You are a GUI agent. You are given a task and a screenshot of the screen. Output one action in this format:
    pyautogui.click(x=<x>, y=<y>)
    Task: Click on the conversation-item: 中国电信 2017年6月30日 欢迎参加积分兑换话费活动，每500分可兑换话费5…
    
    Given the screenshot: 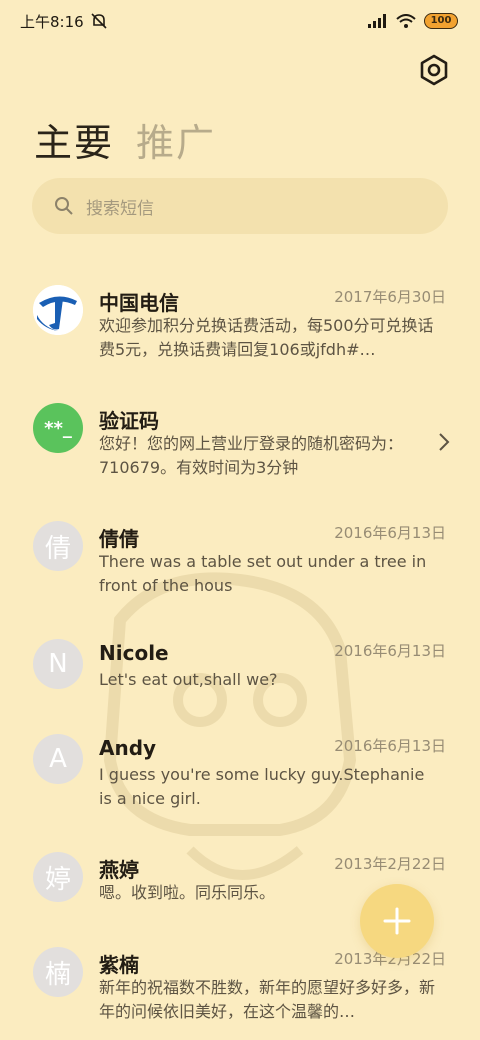 What is the action you would take?
    pyautogui.click(x=240, y=330)
    